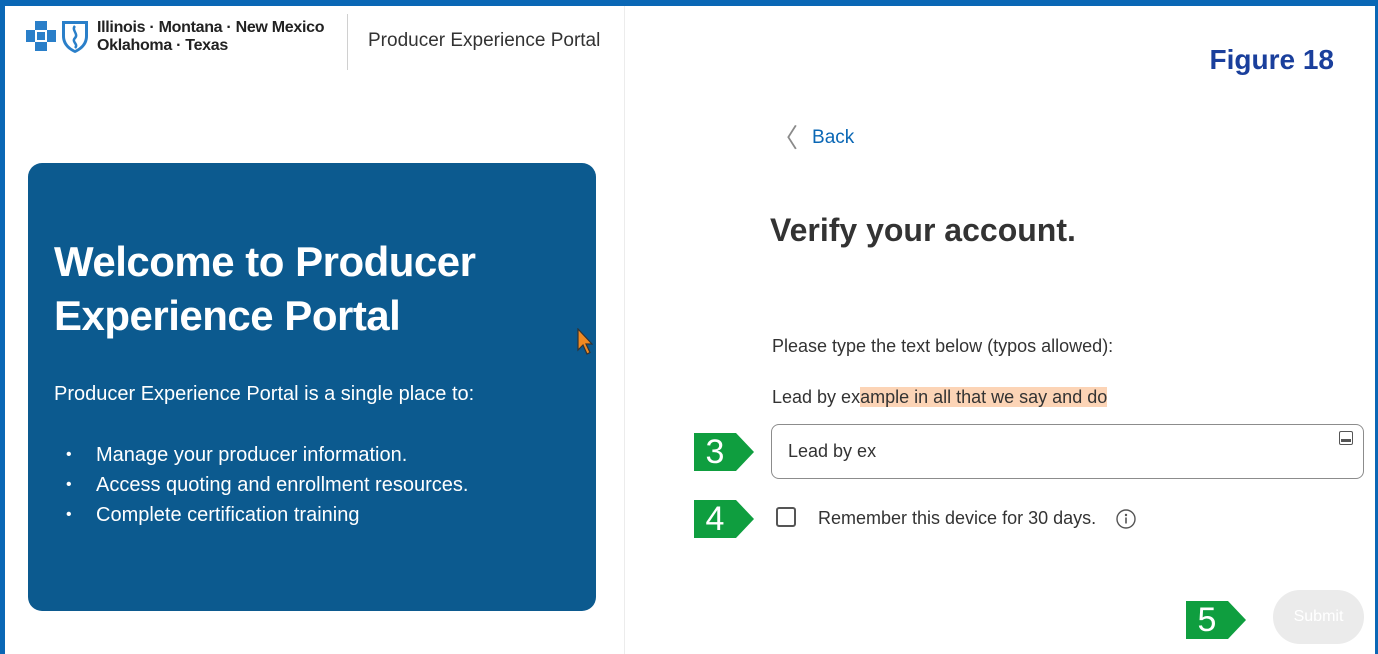 The height and width of the screenshot is (654, 1378). Describe the element at coordinates (585, 341) in the screenshot. I see `mouse-cursor-icon` at that location.